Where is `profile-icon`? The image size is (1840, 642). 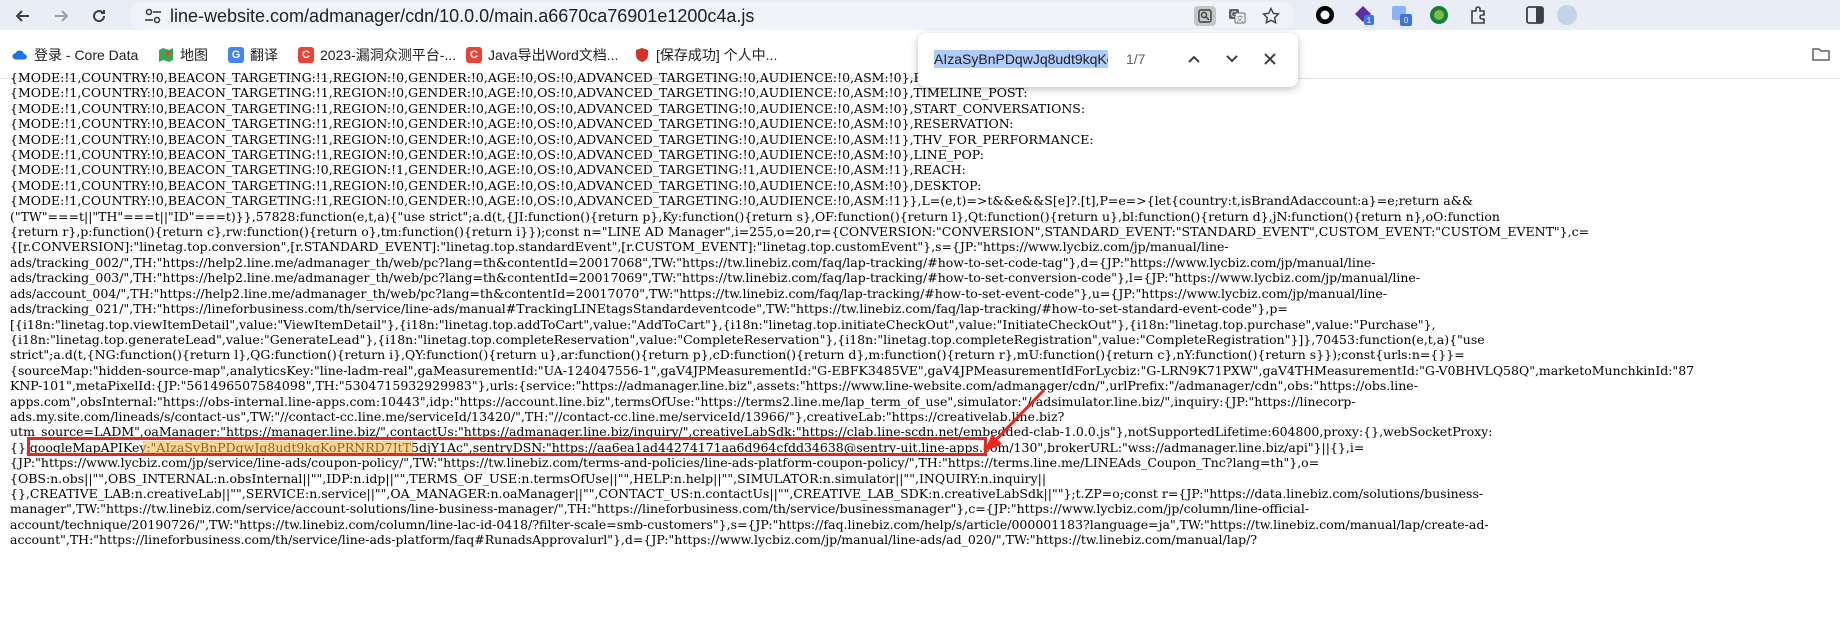 profile-icon is located at coordinates (1567, 15).